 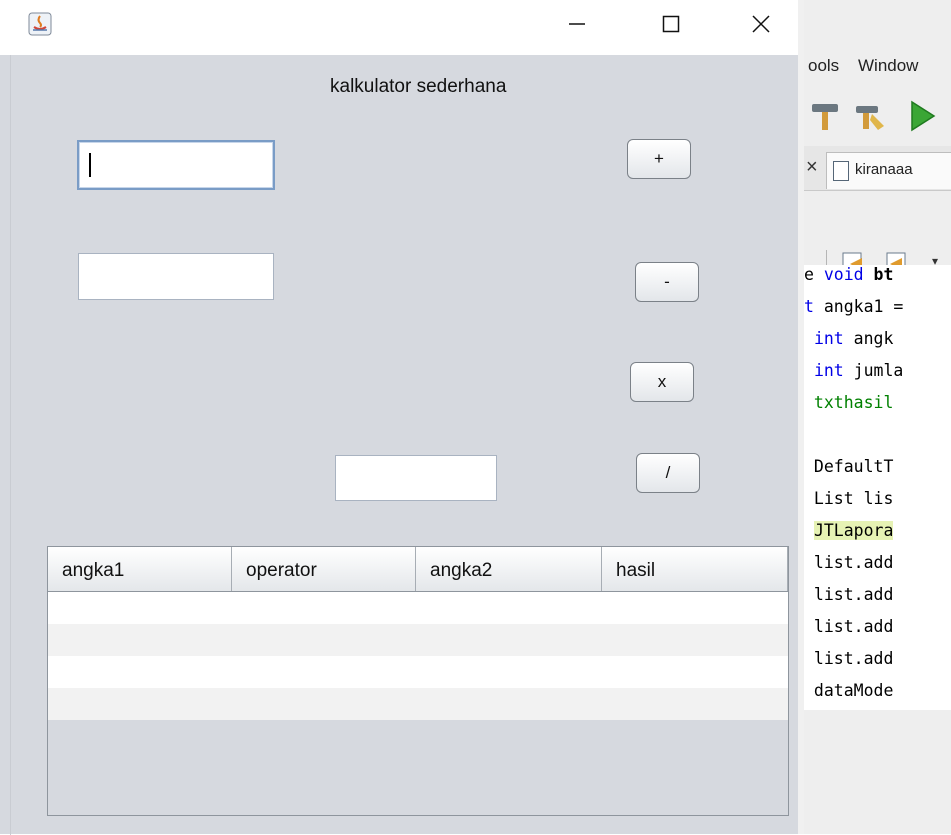 What do you see at coordinates (812, 167) in the screenshot?
I see `close-tab-icon: ×` at bounding box center [812, 167].